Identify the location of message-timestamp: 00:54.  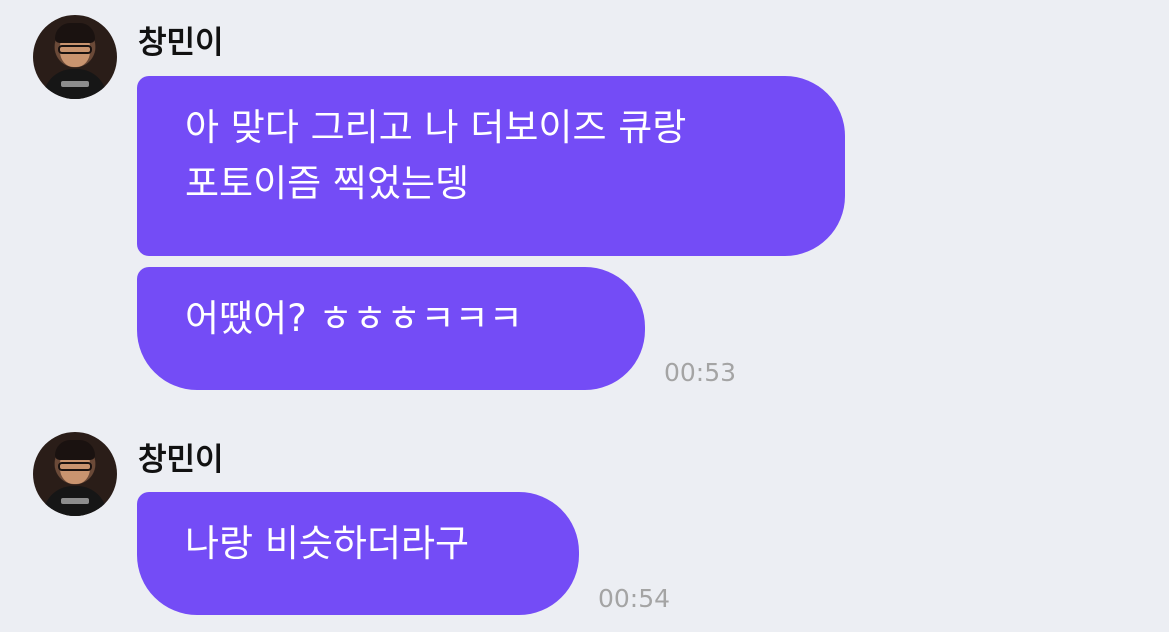
(634, 598).